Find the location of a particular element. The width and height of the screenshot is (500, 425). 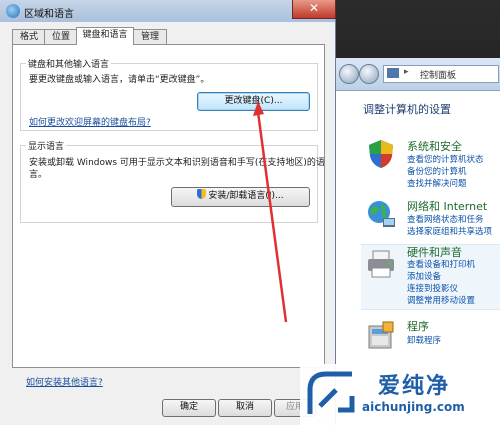

watermark-logo-icon is located at coordinates (331, 392).